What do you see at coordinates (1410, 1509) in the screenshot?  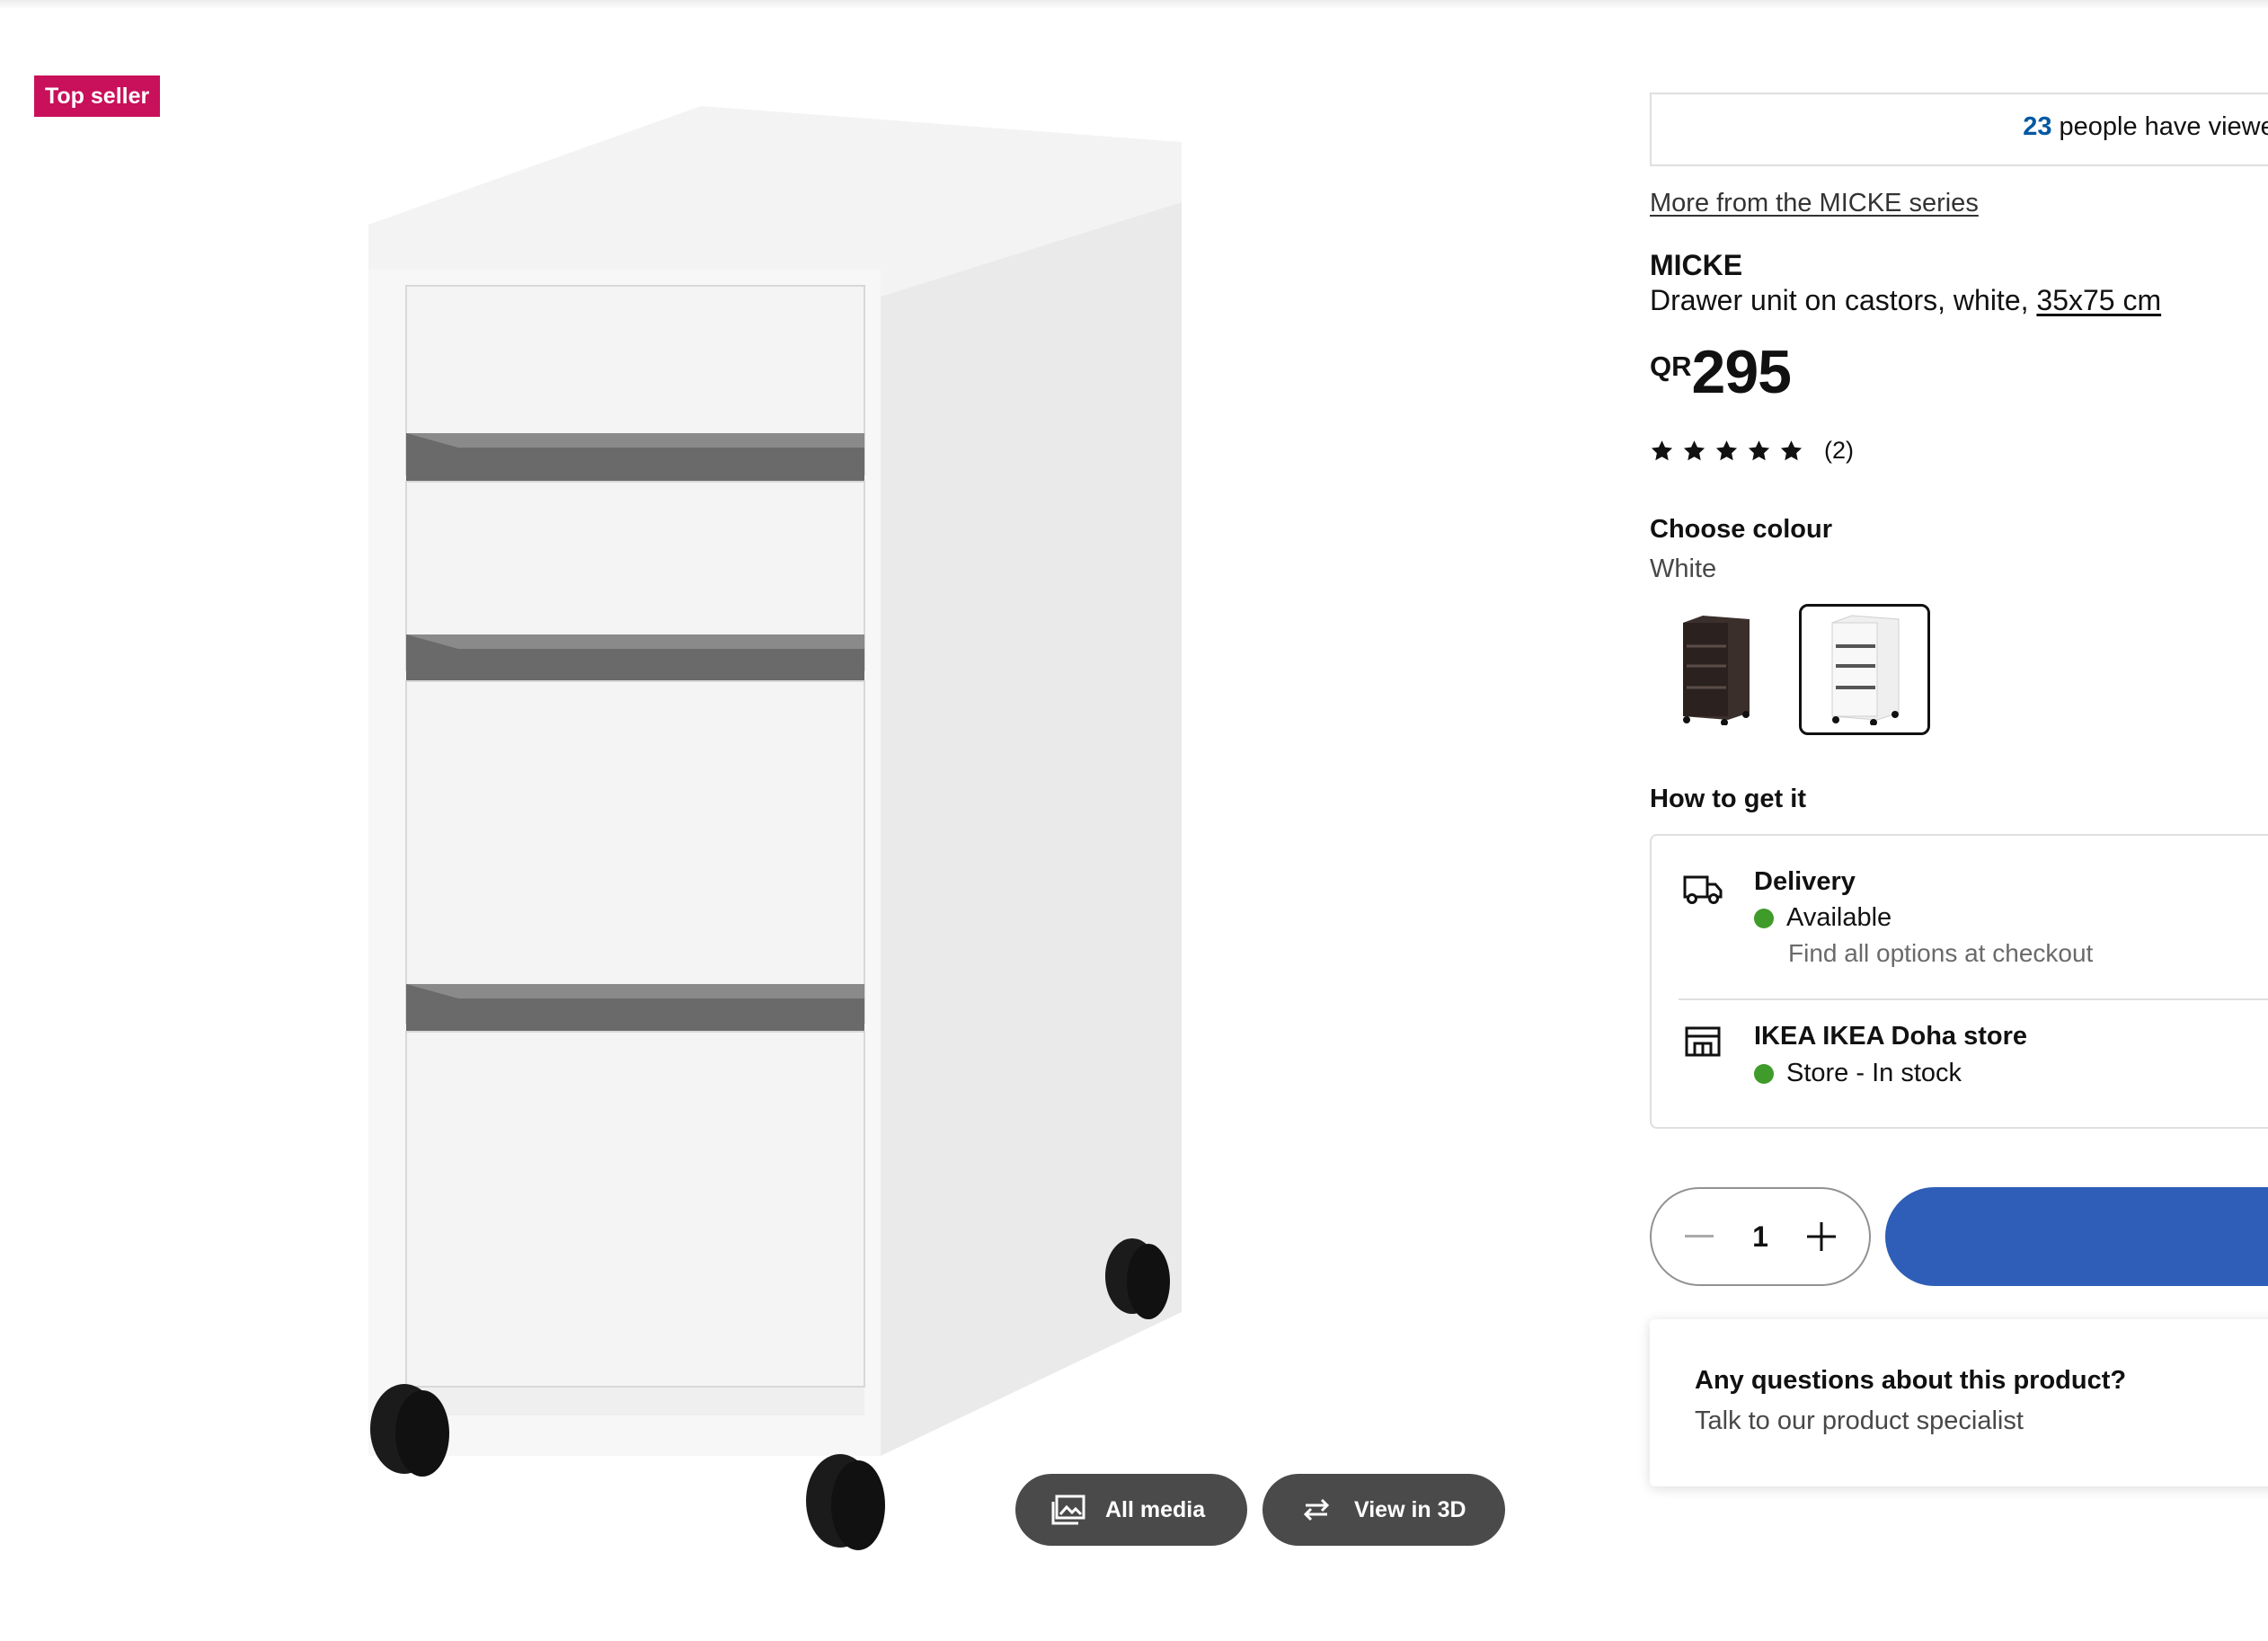 I see `view-in-3d-label: View in 3D` at bounding box center [1410, 1509].